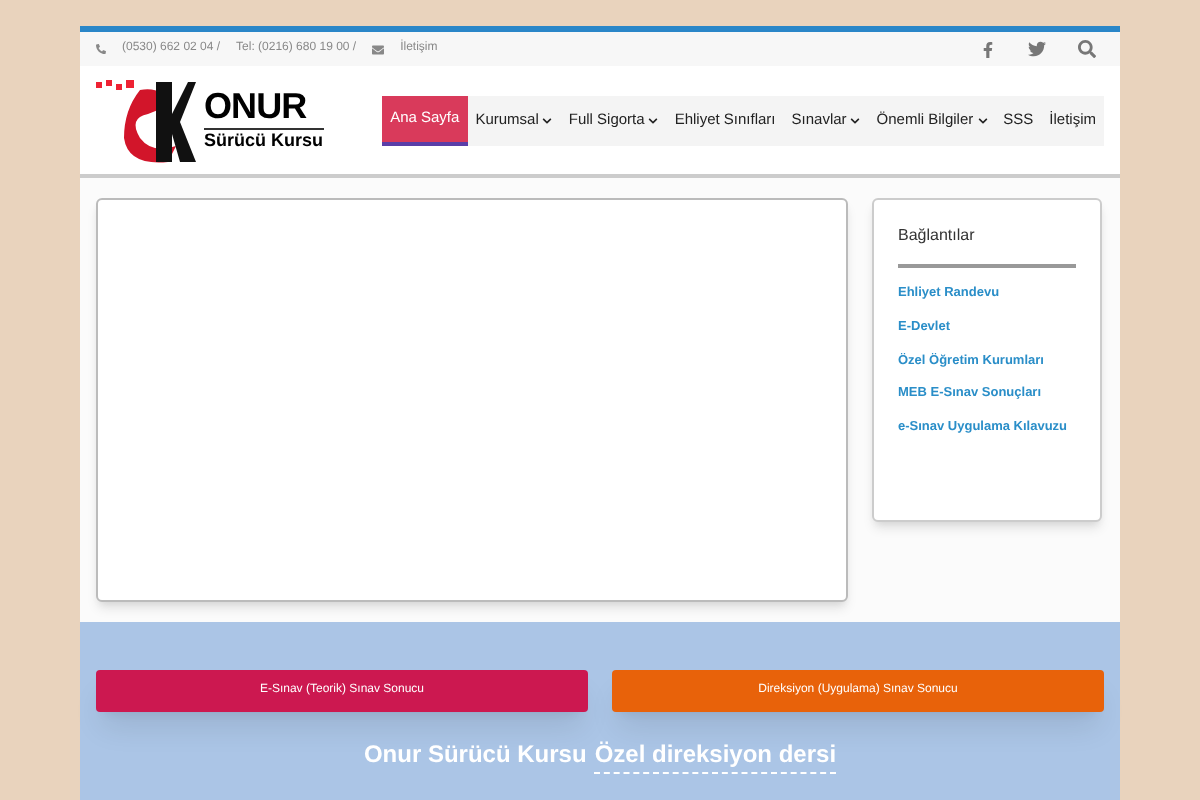 This screenshot has height=800, width=1200. Describe the element at coordinates (264, 140) in the screenshot. I see `logo-subtitle: Sürücü Kursu` at that location.